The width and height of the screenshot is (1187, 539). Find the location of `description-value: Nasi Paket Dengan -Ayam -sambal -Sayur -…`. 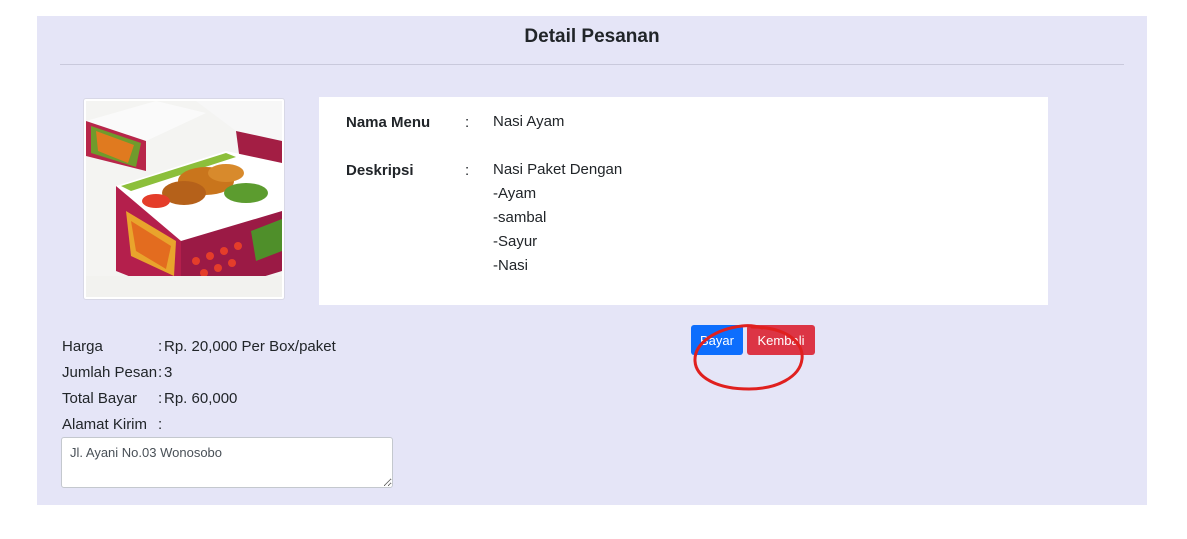

description-value: Nasi Paket Dengan -Ayam -sambal -Sayur -… is located at coordinates (557, 218).